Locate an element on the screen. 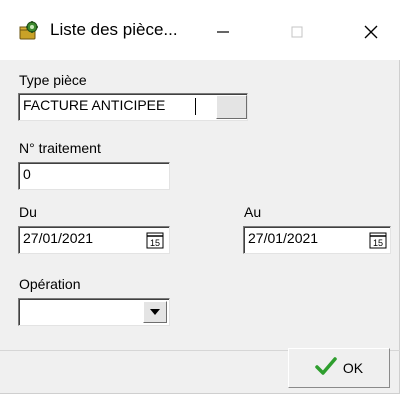 The image size is (400, 394). du-label: Du is located at coordinates (28, 212).